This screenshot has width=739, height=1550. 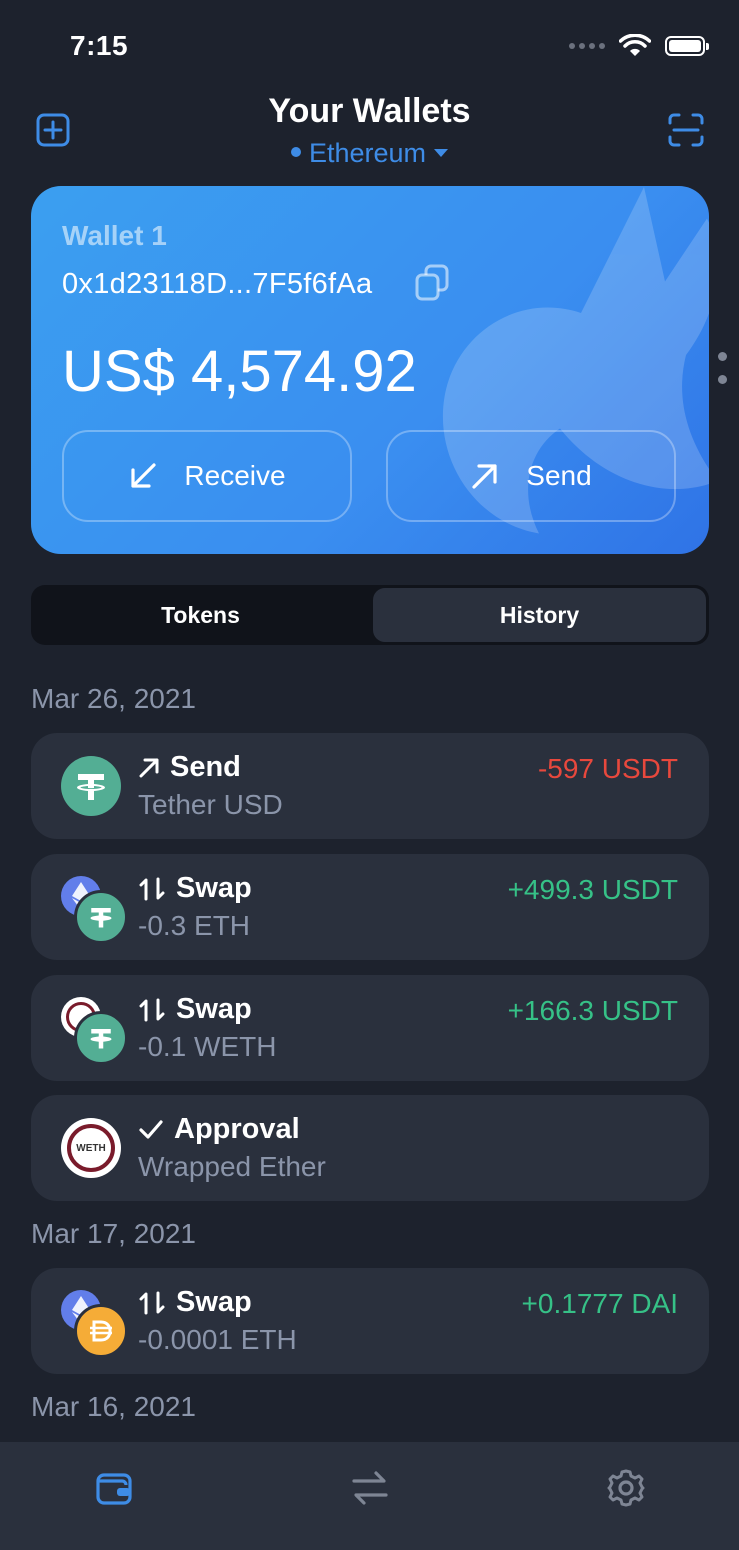 I want to click on transaction-subtitle: -0.0001 ETH, so click(x=217, y=1339).